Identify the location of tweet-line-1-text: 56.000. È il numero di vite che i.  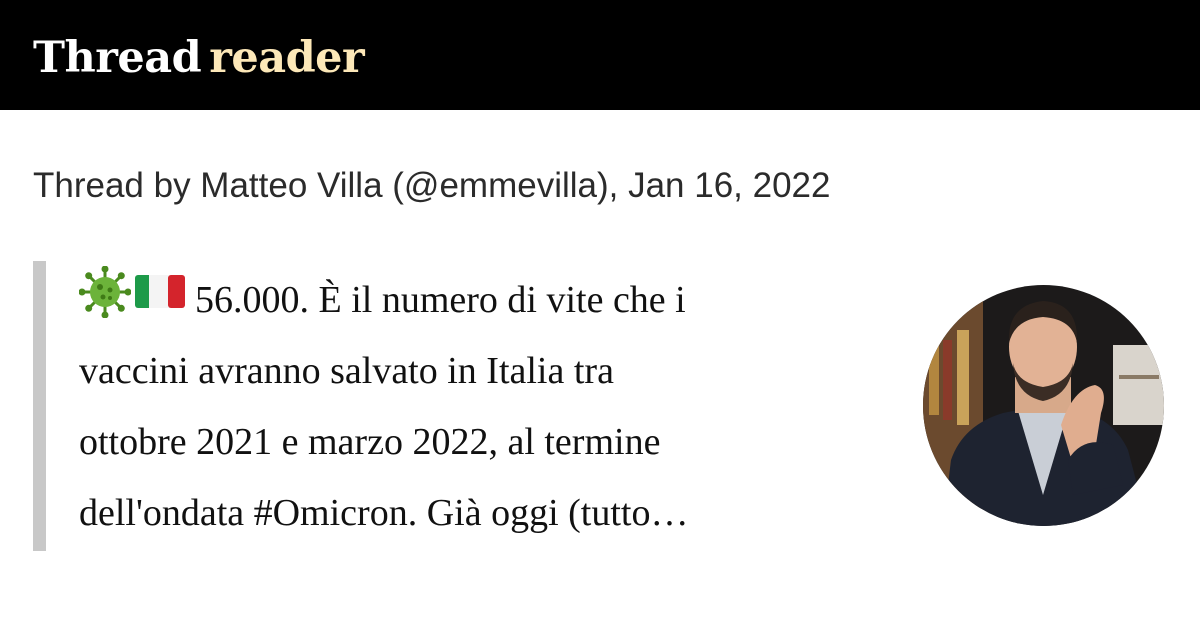
(440, 300).